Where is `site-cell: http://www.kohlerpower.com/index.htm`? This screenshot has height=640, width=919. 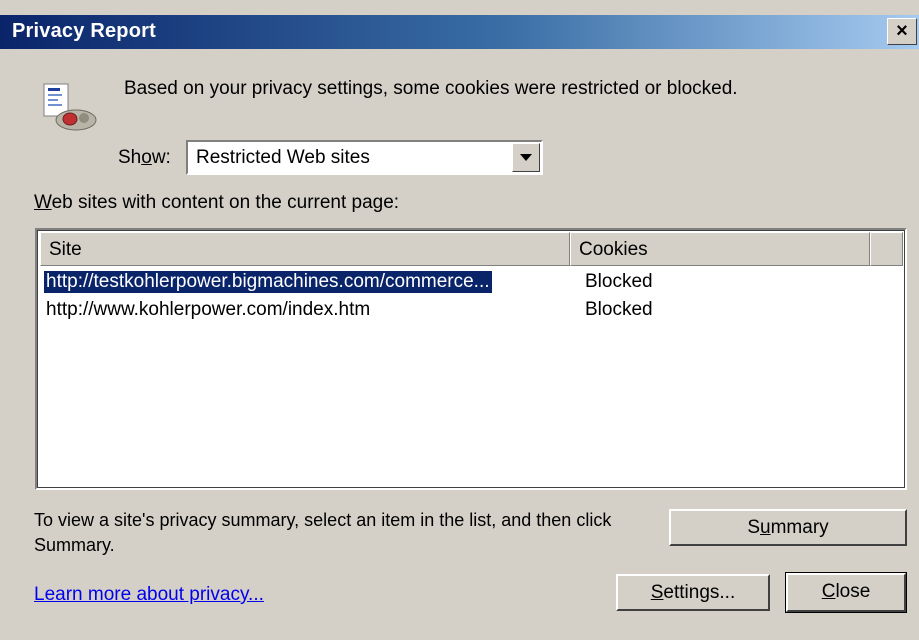 site-cell: http://www.kohlerpower.com/index.htm is located at coordinates (208, 309).